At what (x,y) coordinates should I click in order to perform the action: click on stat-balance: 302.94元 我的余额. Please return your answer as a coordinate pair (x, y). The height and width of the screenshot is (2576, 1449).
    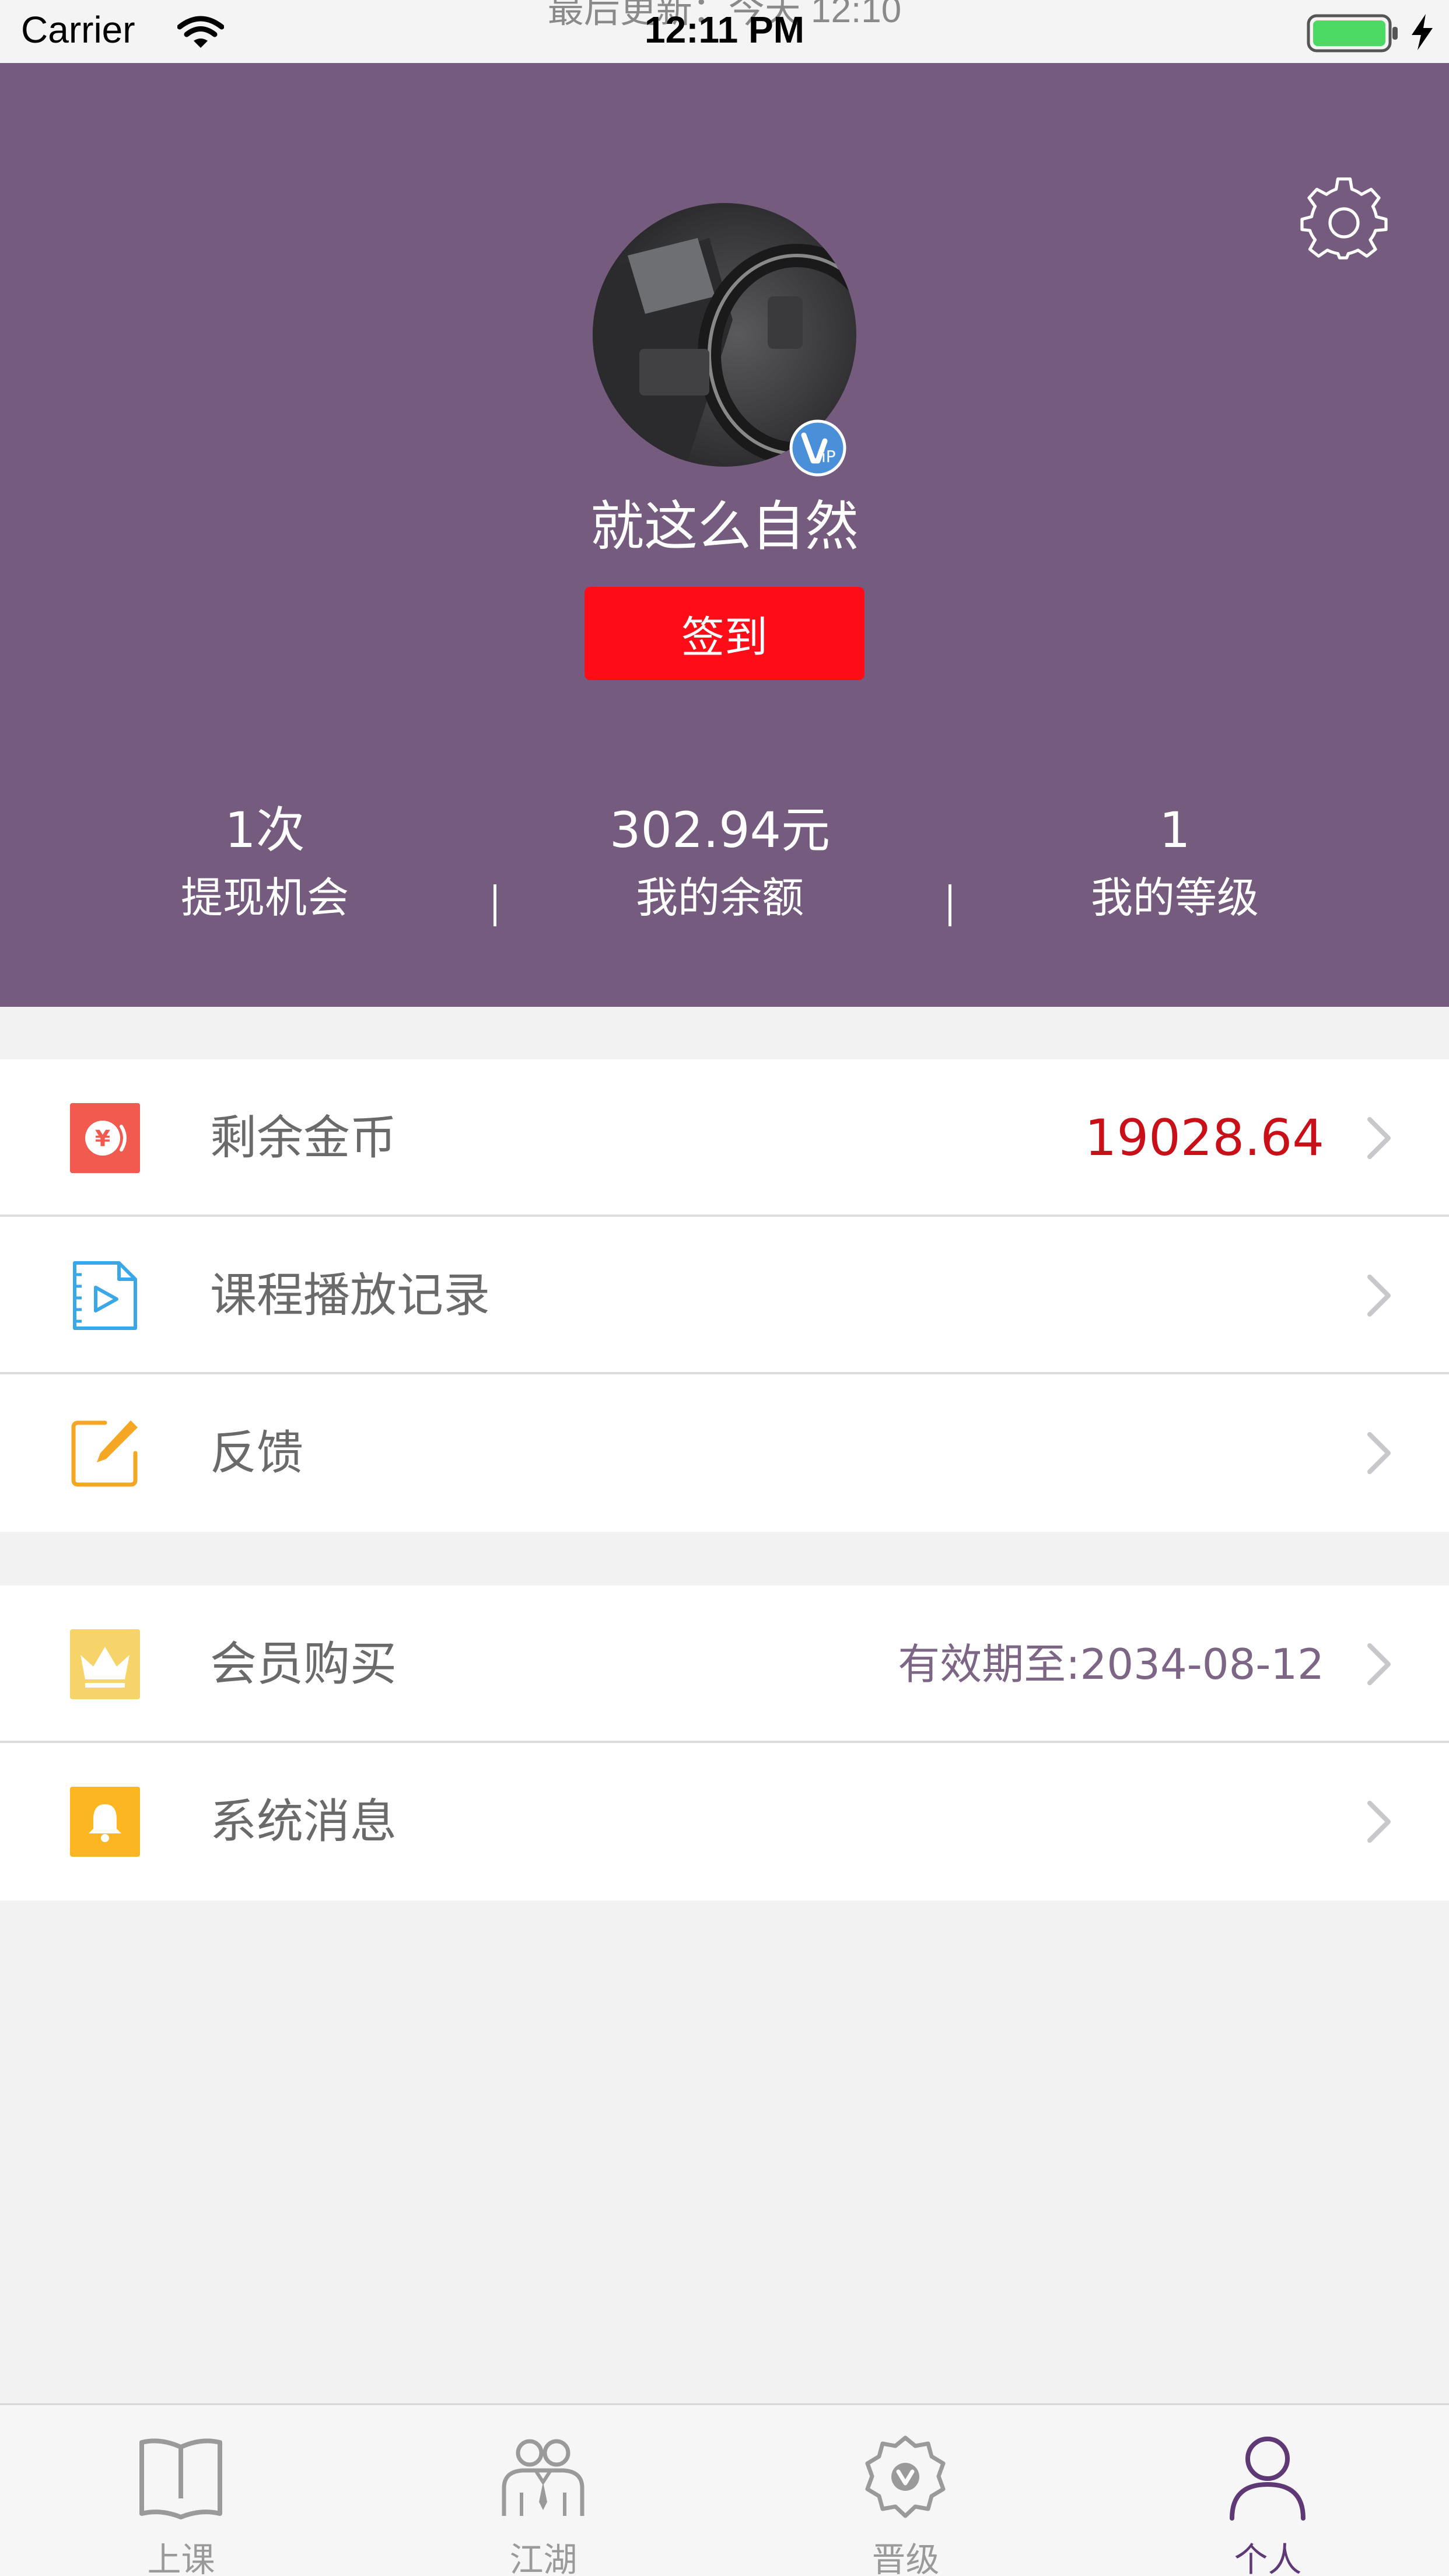
    Looking at the image, I should click on (720, 864).